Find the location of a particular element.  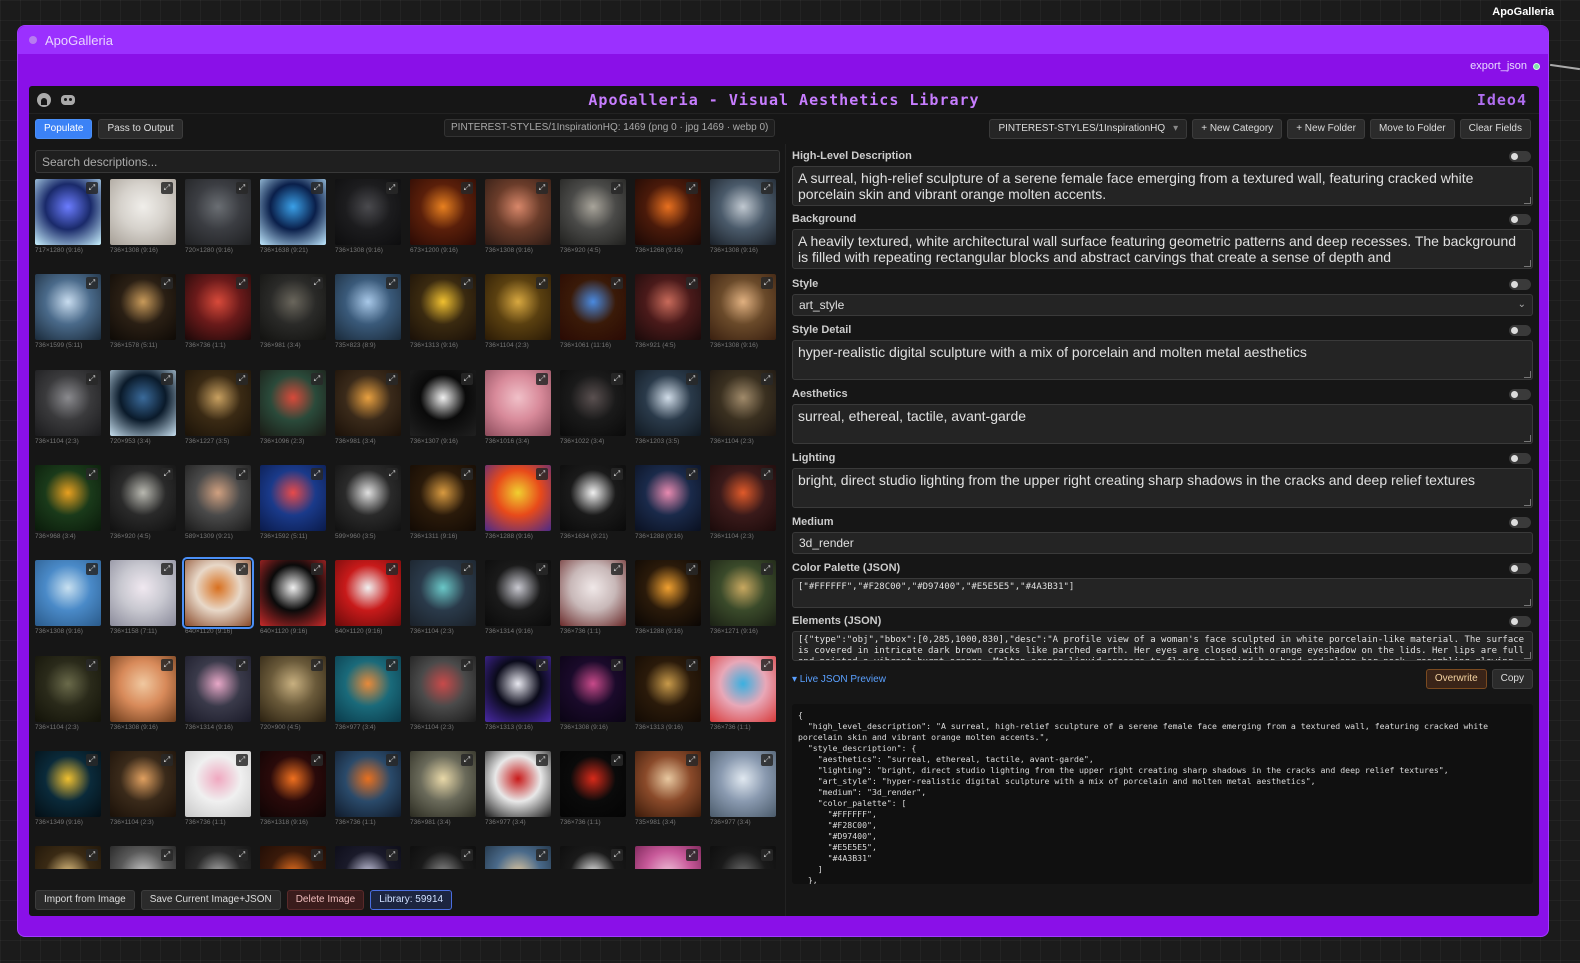

gallery-thumbnail: ⤢ 736×1307 (9:16) is located at coordinates (443, 407).